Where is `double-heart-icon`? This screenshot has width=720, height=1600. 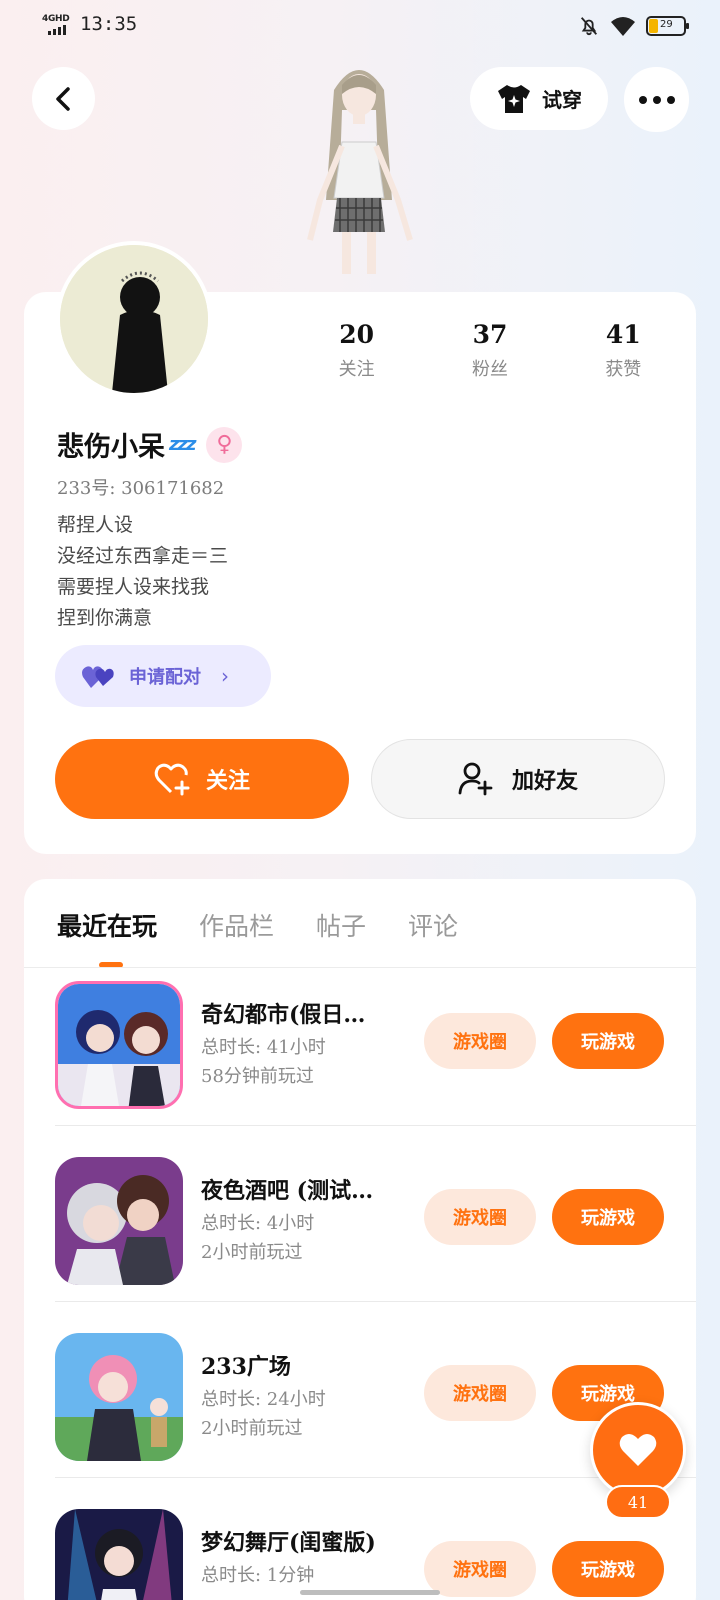
double-heart-icon is located at coordinates (98, 677).